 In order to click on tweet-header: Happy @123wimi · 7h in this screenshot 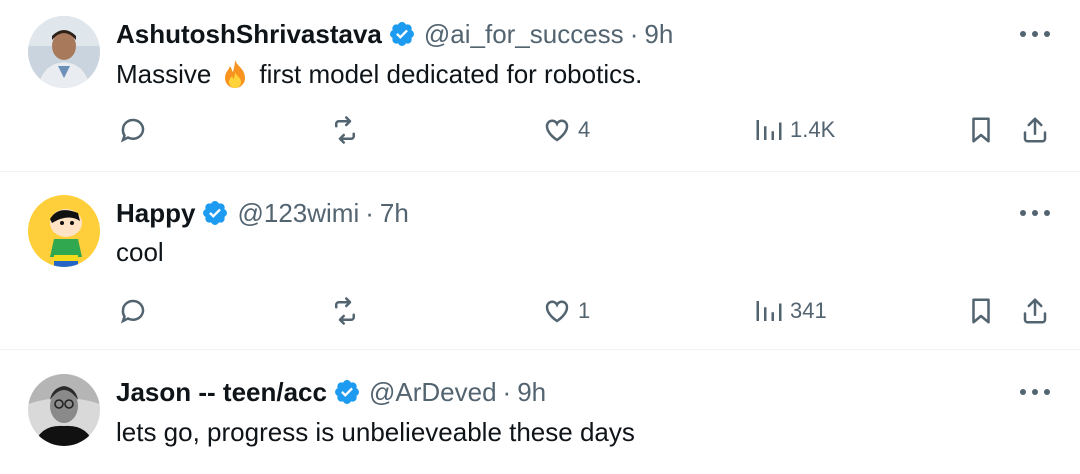, I will do `click(262, 213)`.